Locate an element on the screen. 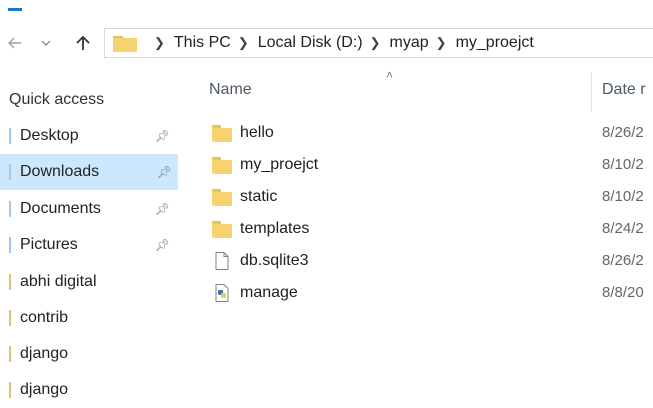 The image size is (653, 408). documents-icon is located at coordinates (10, 209).